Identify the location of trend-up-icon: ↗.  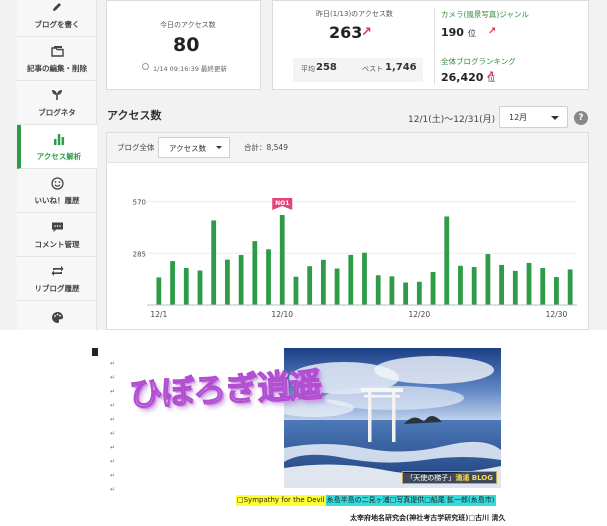
(366, 32).